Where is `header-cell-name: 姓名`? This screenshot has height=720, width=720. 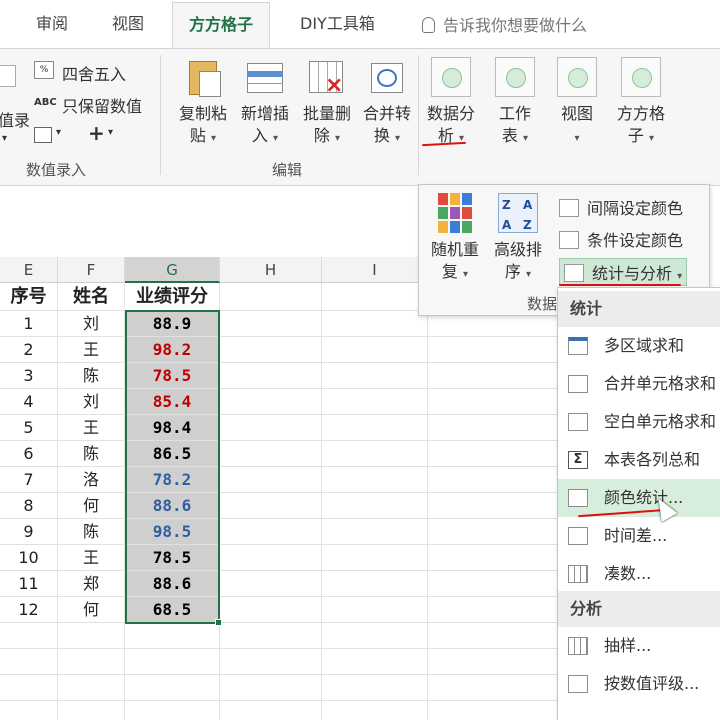 header-cell-name: 姓名 is located at coordinates (91, 297).